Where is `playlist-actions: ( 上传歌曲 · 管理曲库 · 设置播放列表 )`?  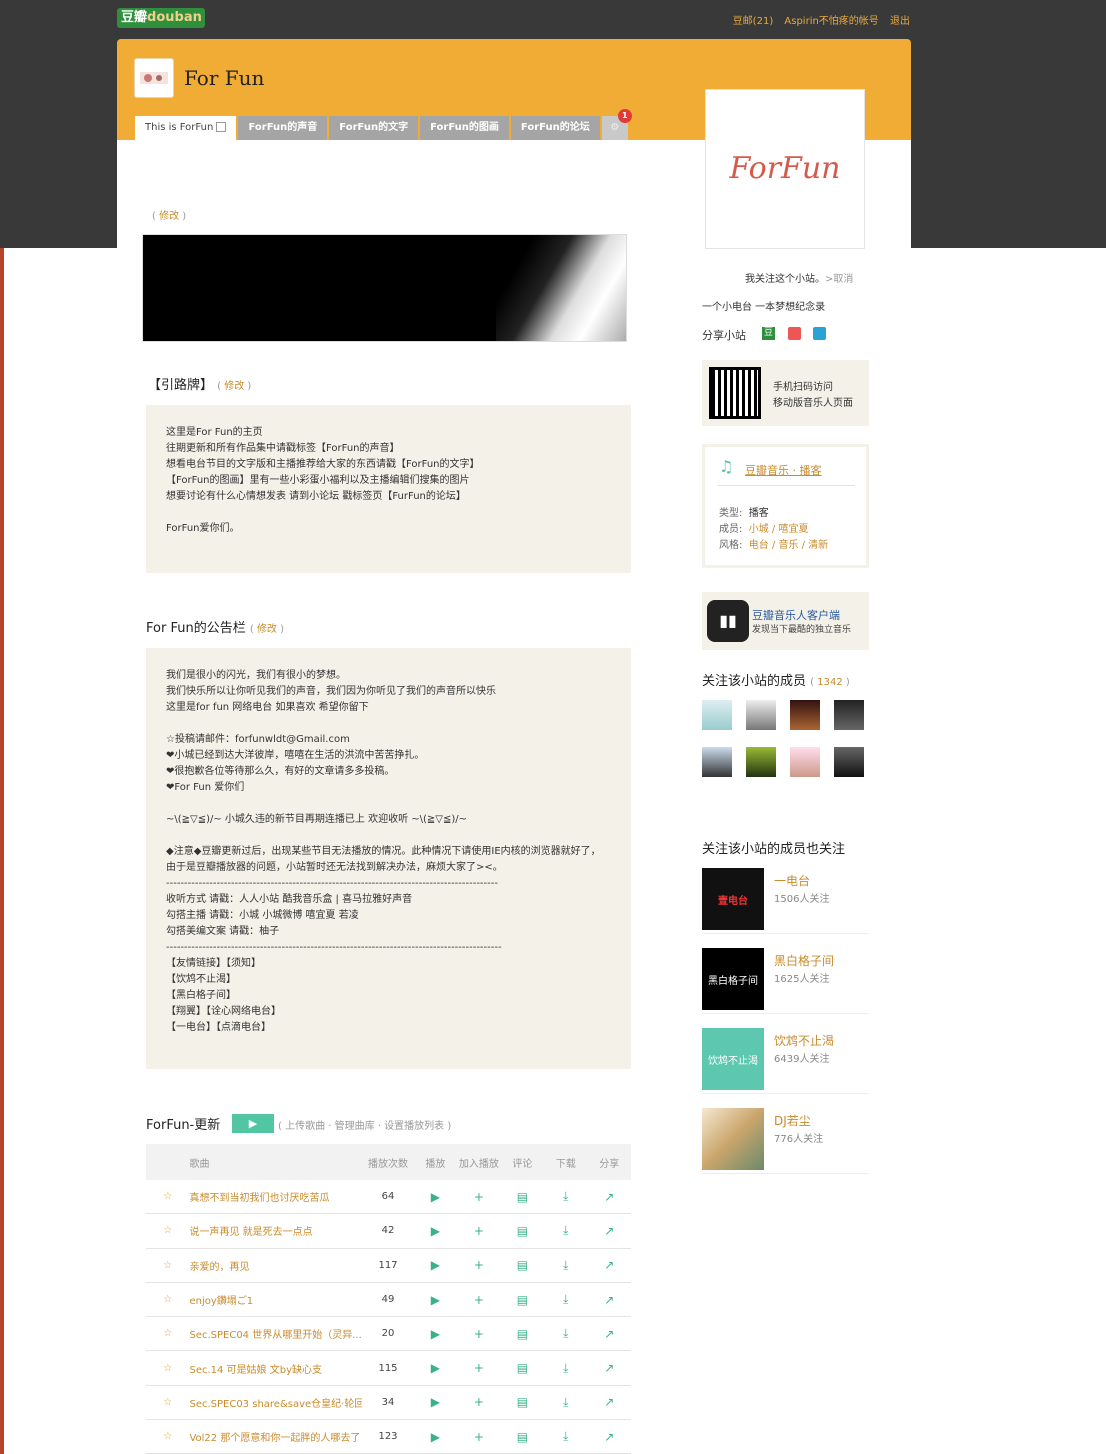 playlist-actions: ( 上传歌曲 · 管理曲库 · 设置播放列表 ) is located at coordinates (364, 1124).